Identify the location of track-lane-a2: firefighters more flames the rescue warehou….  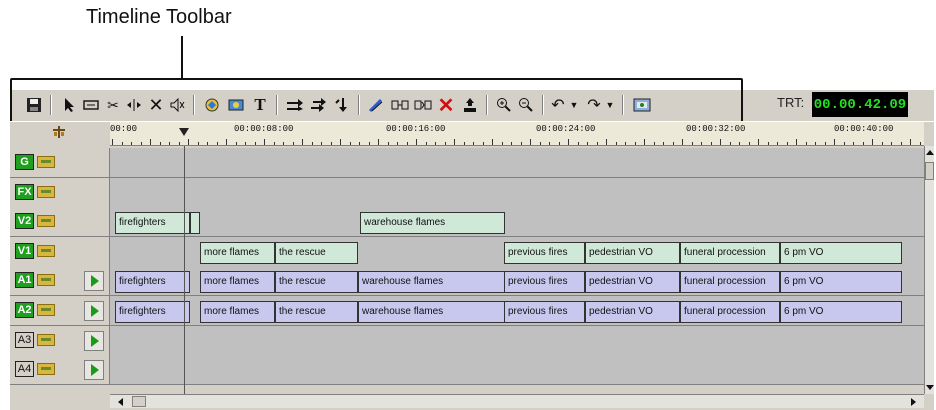
(517, 311).